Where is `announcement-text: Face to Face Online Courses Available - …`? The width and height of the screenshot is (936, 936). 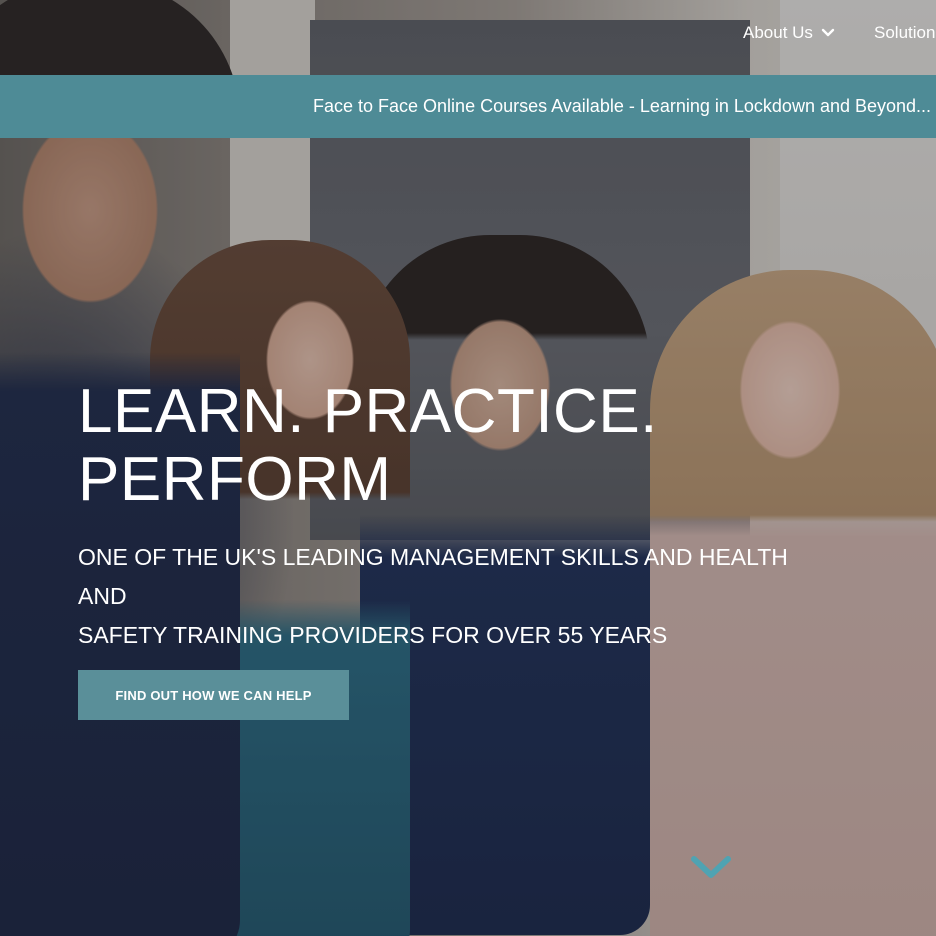
announcement-text: Face to Face Online Courses Available - … is located at coordinates (622, 106).